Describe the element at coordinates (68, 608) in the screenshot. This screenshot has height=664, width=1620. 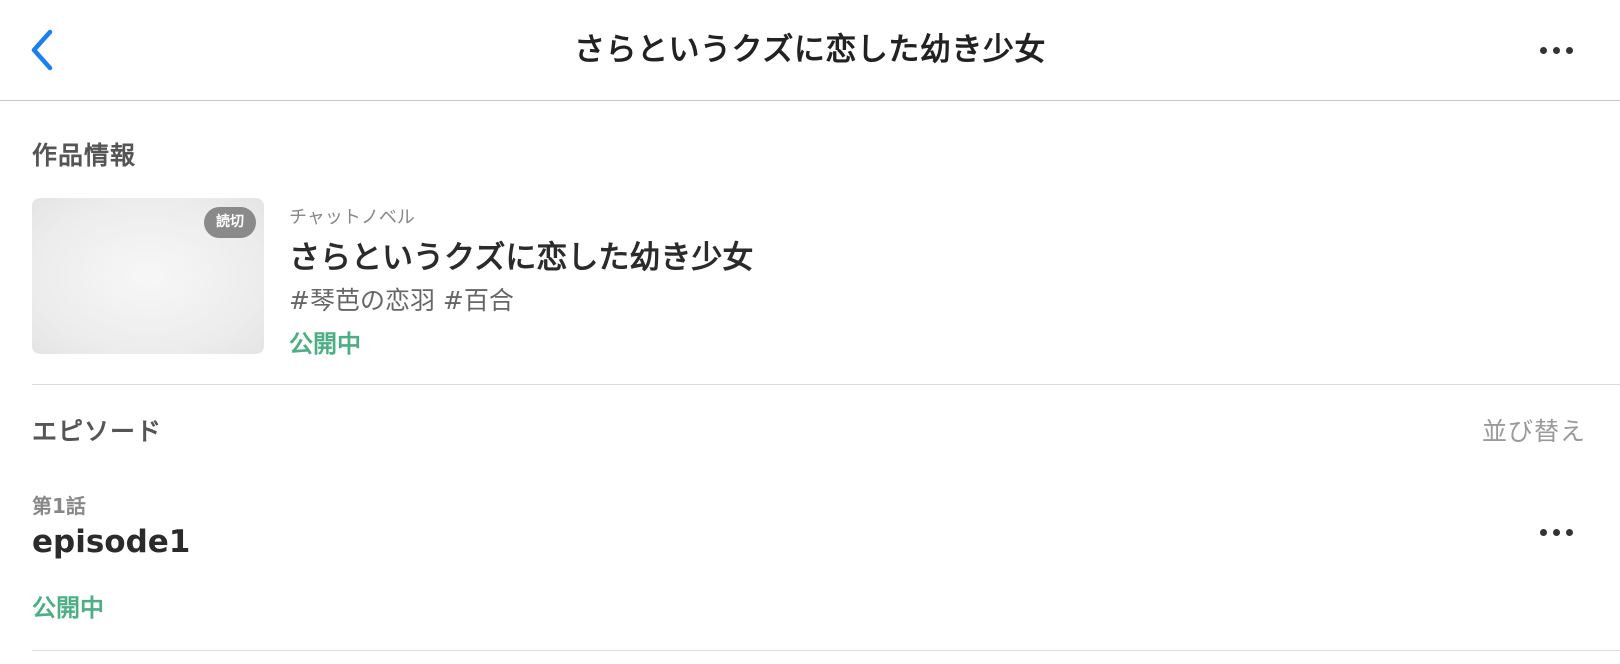
I see `episode-status: 公開中` at that location.